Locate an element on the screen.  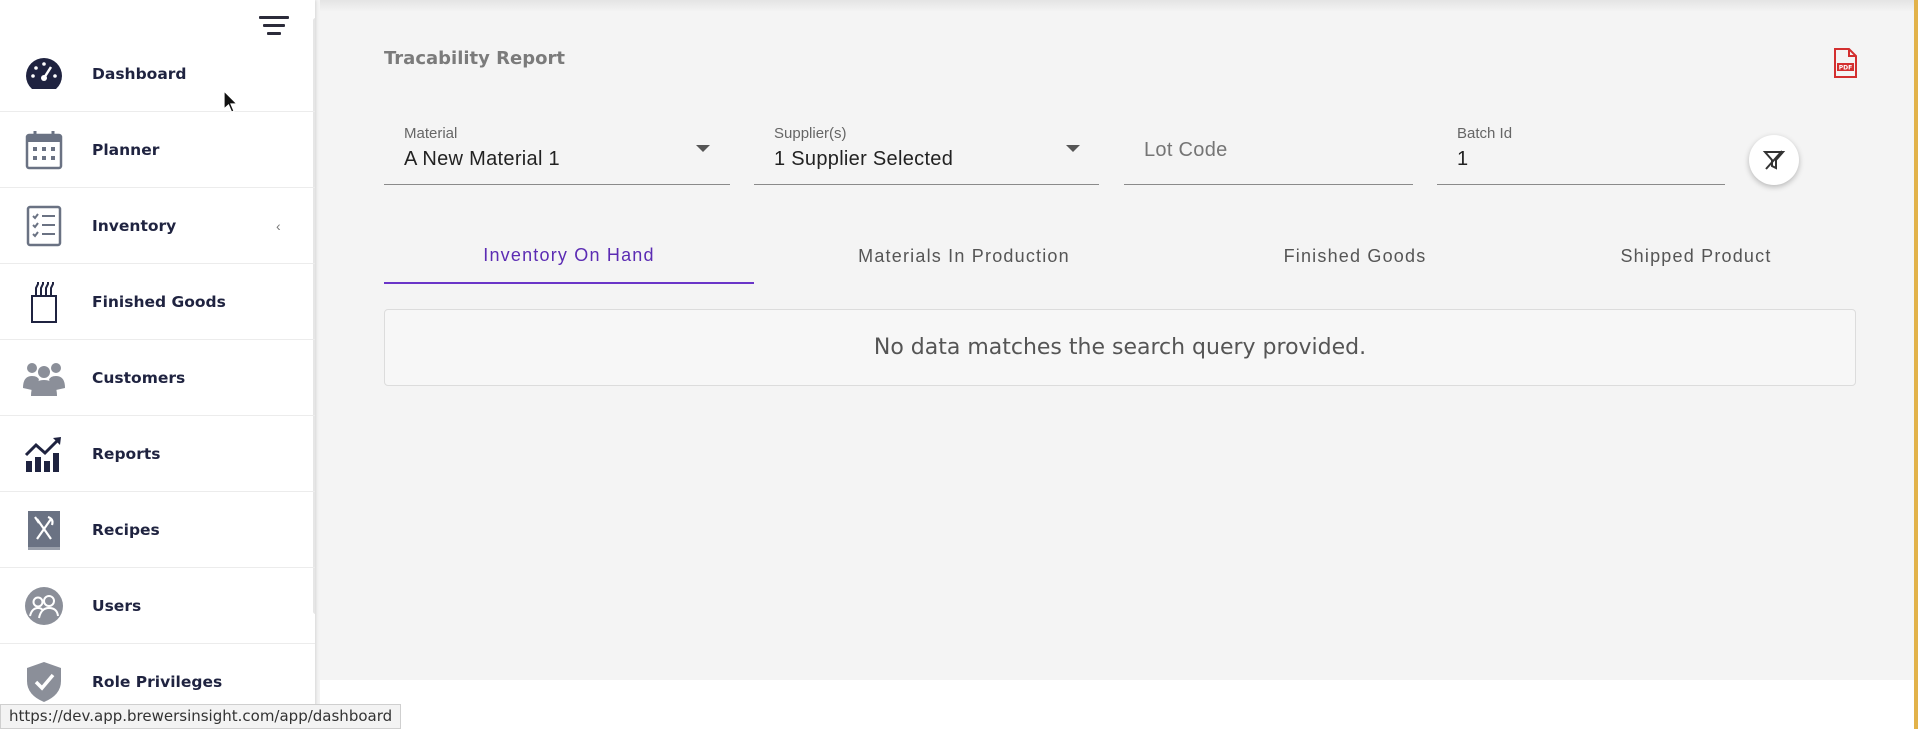
lot-code-input is located at coordinates (1264, 150).